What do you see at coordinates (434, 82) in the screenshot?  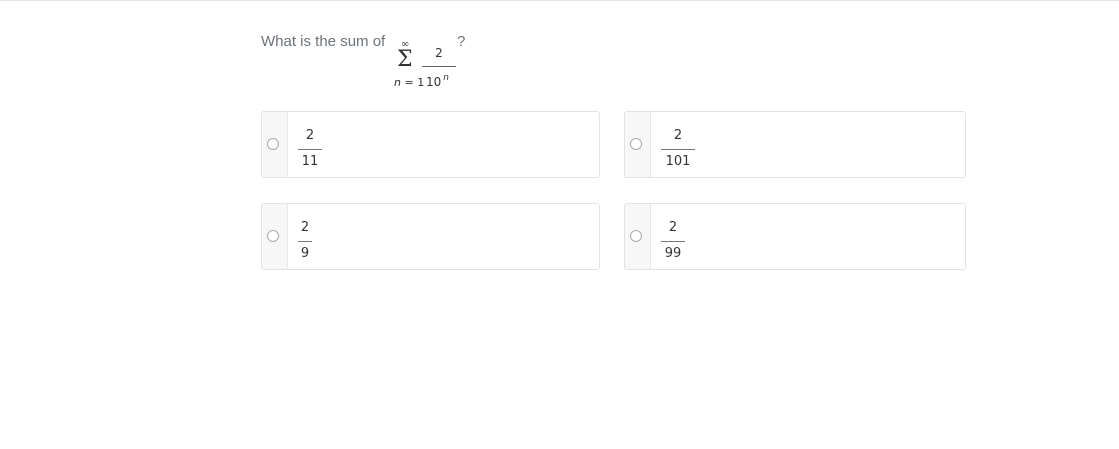 I see `denominator-base: 10` at bounding box center [434, 82].